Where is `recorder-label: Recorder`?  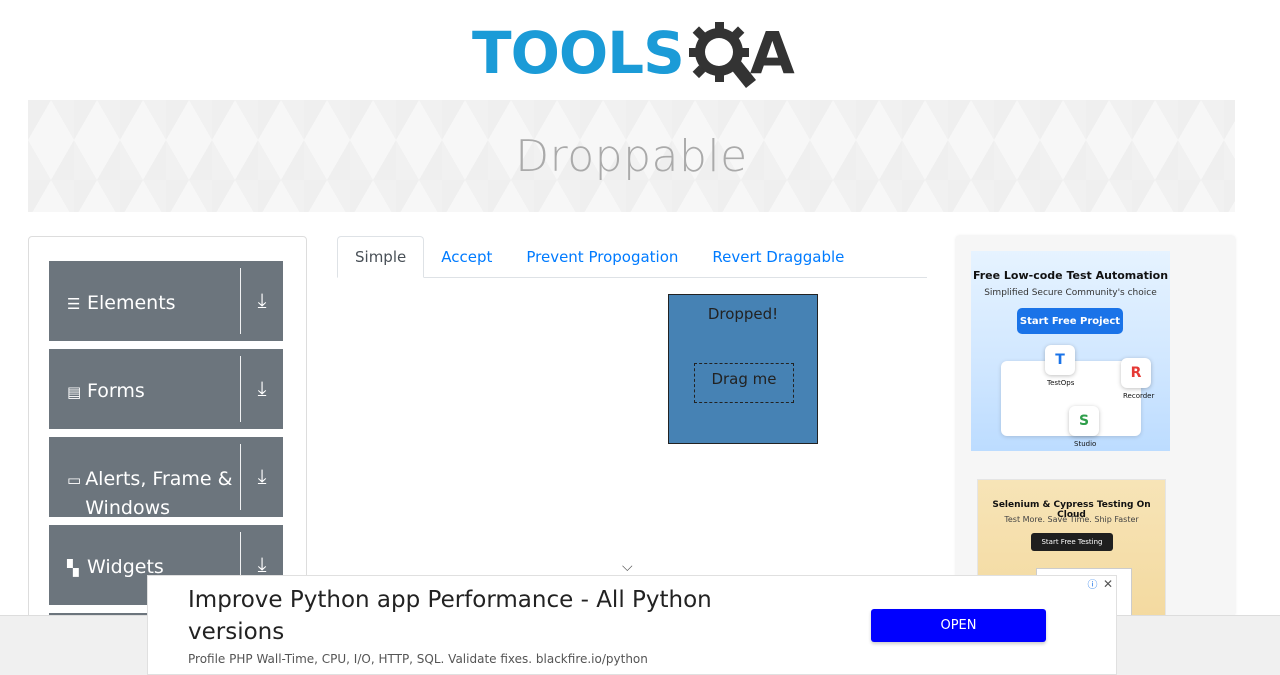
recorder-label: Recorder is located at coordinates (1139, 396).